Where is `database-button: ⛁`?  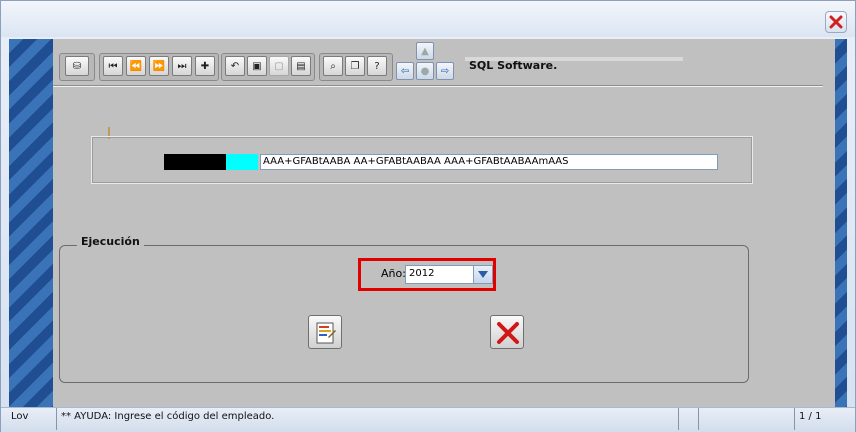
database-button: ⛁ is located at coordinates (77, 66).